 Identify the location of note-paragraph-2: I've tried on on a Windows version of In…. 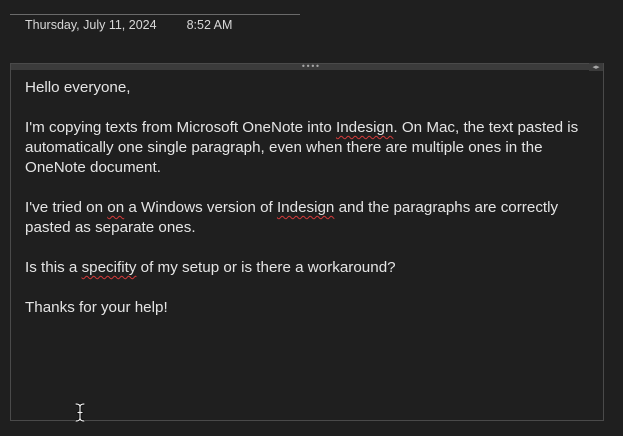
(311, 218).